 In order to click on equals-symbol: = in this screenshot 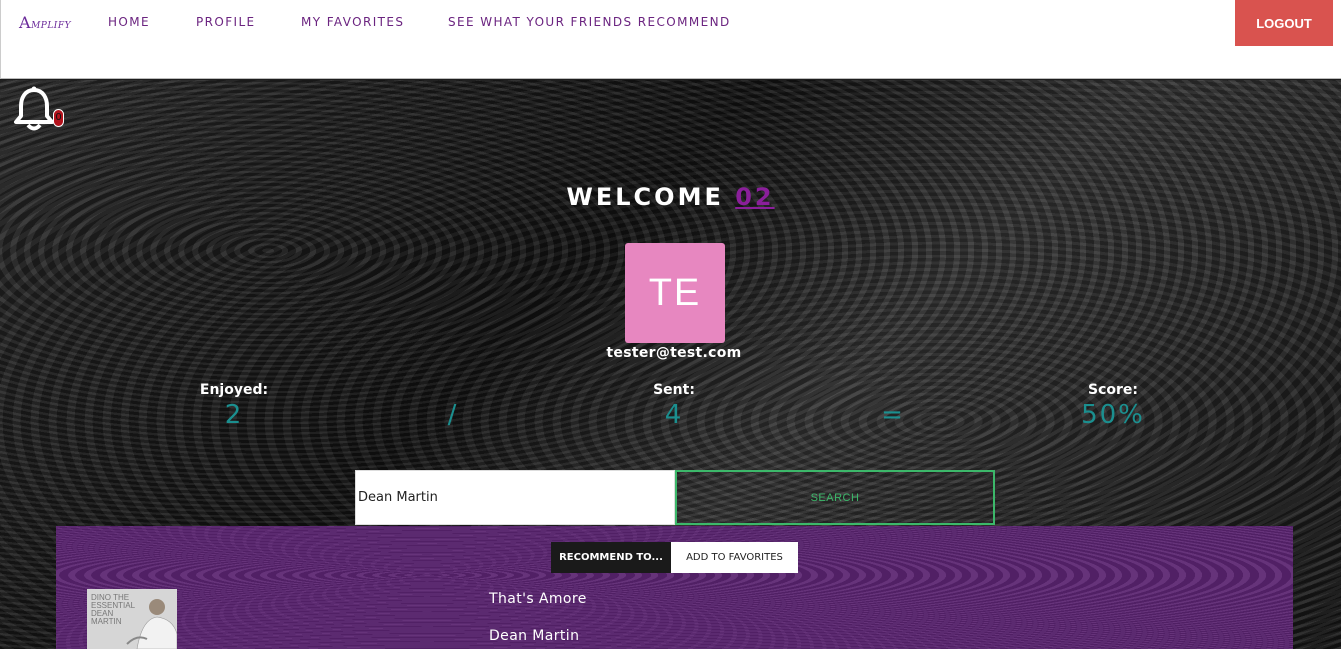, I will do `click(893, 415)`.